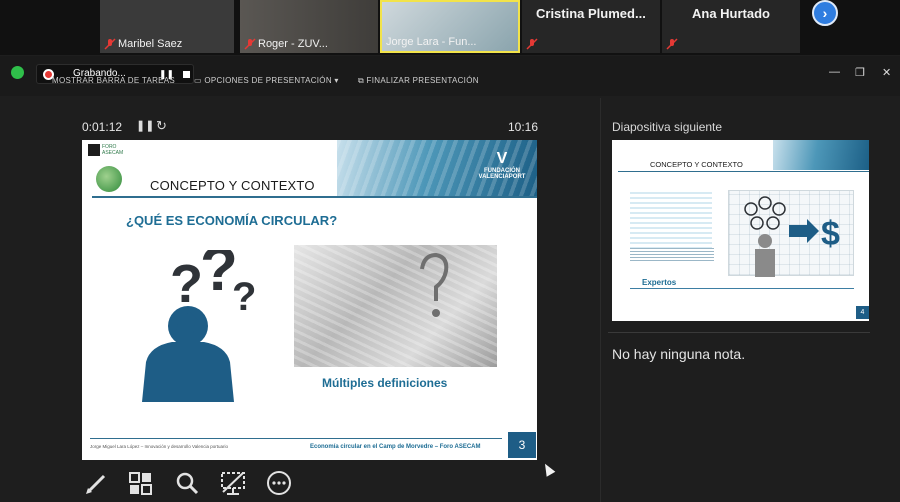  Describe the element at coordinates (385, 383) in the screenshot. I see `slide-caption: Múltiples definiciones` at that location.